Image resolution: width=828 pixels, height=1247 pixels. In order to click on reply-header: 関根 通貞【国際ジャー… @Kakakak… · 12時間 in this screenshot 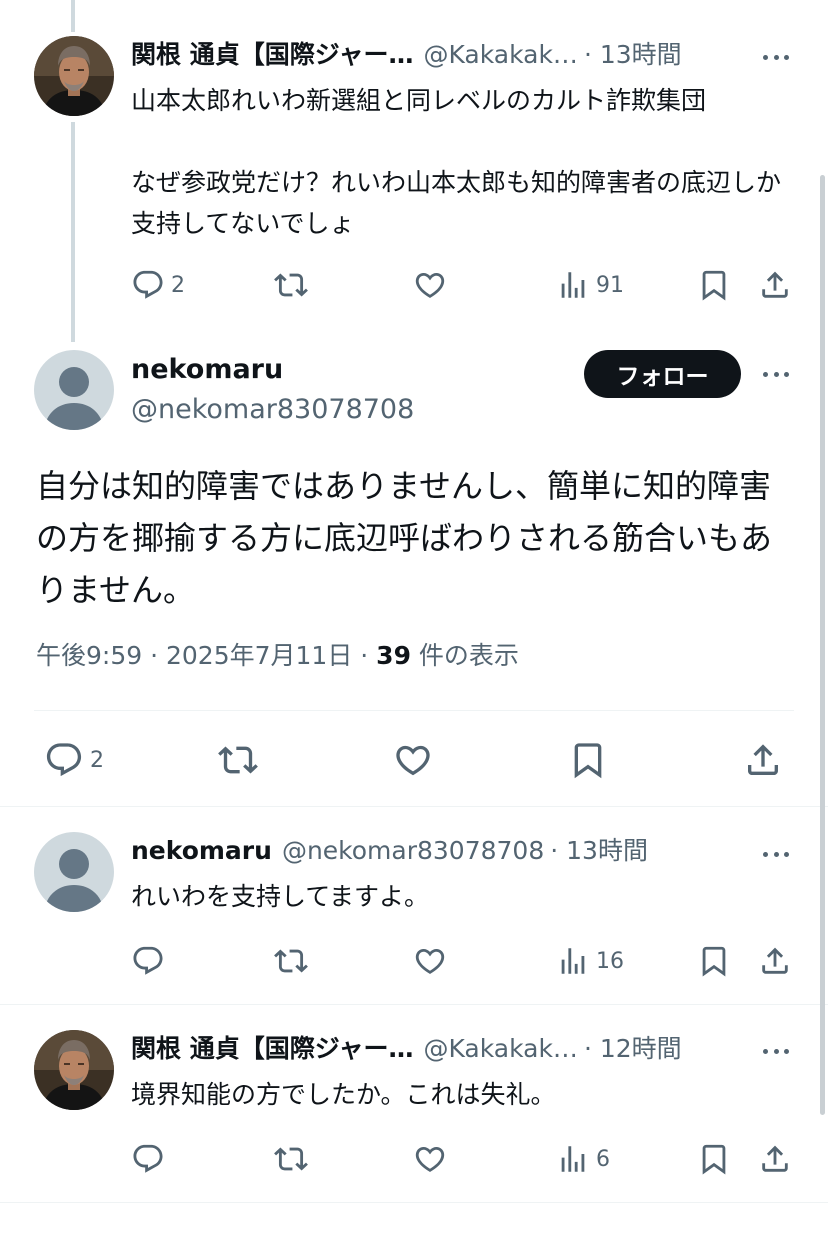, I will do `click(406, 1049)`.